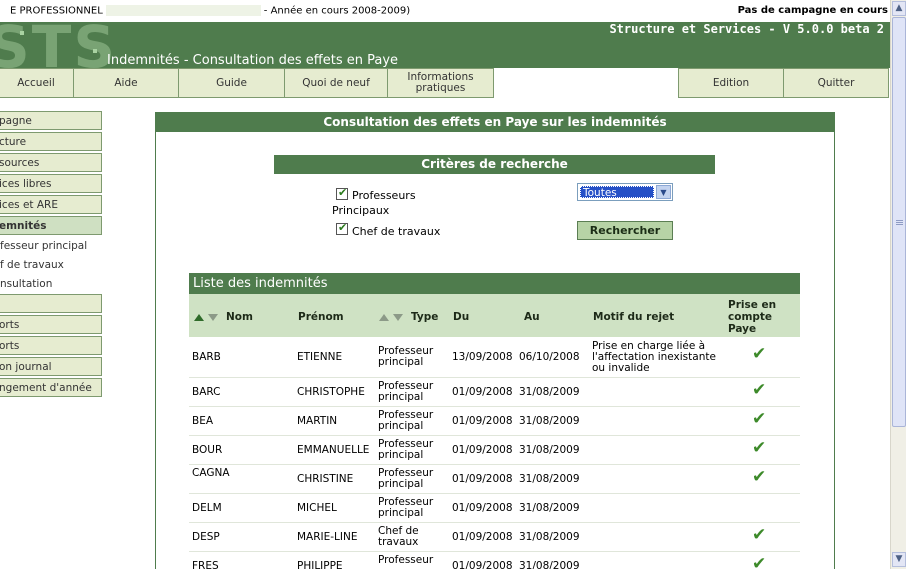  What do you see at coordinates (126, 83) in the screenshot?
I see `menu-aide: Aide` at bounding box center [126, 83].